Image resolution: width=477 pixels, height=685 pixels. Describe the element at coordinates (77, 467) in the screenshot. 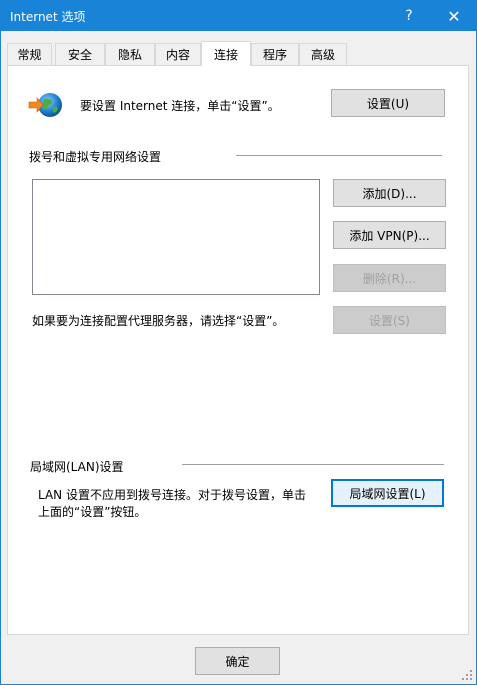

I see `lan-heading: 局域网(LAN)设置` at that location.